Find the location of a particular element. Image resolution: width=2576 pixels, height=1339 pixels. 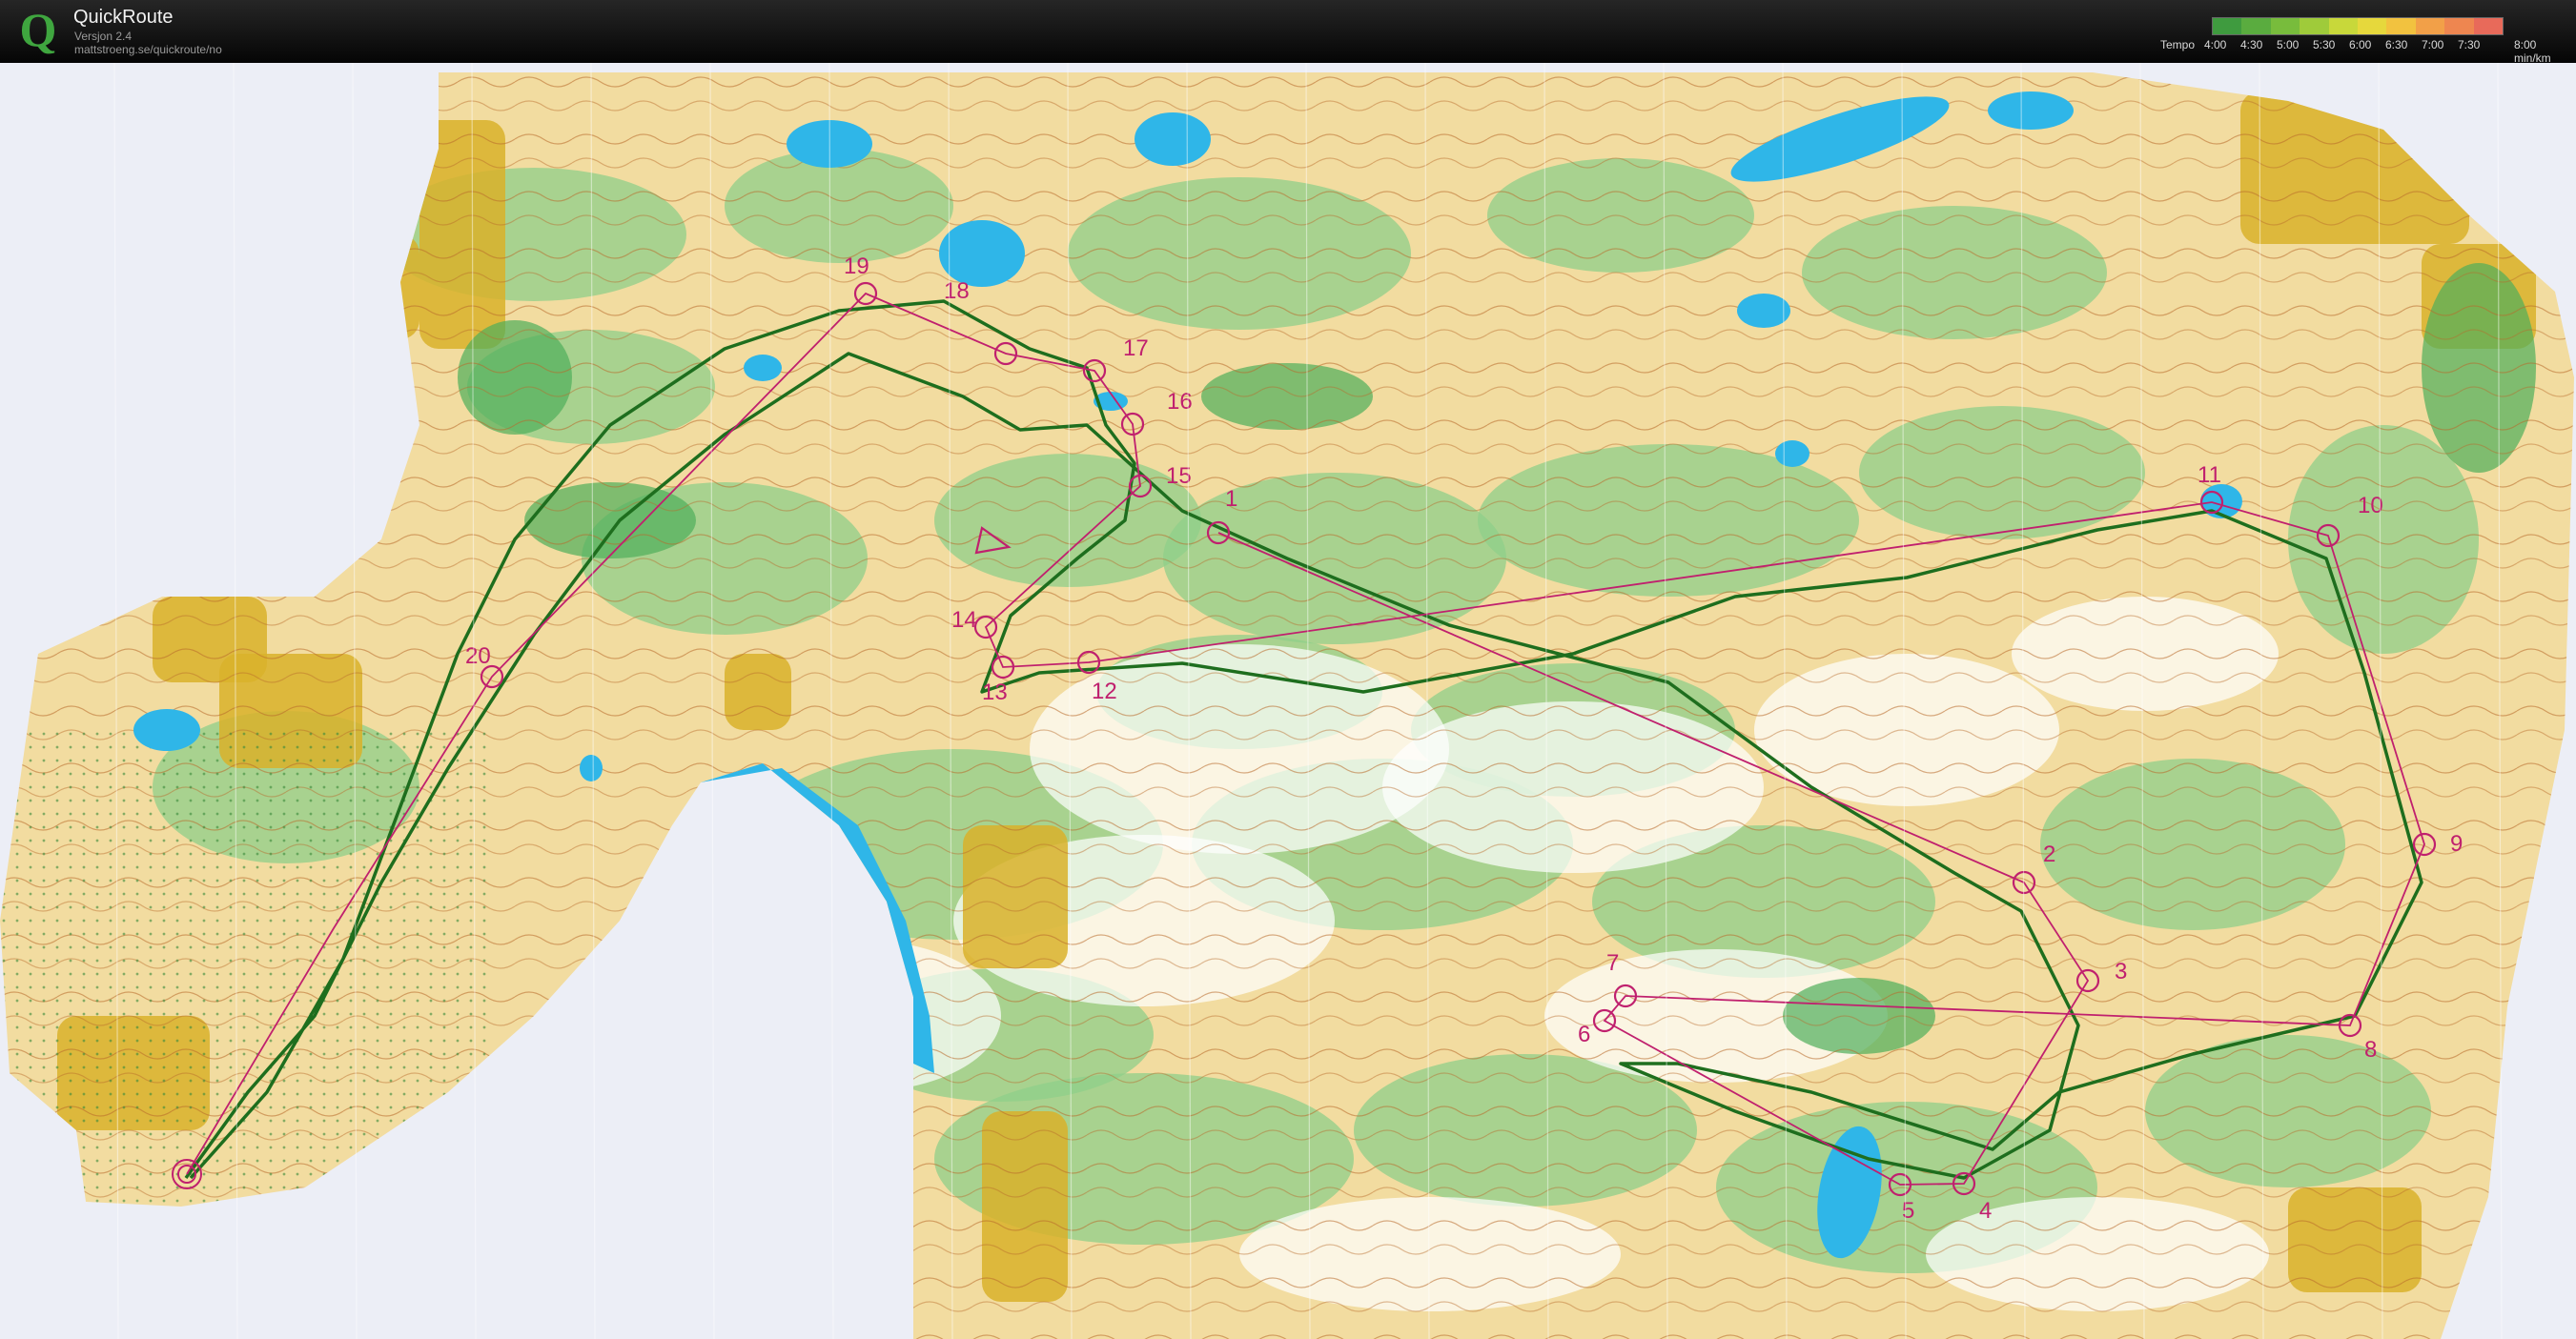

control-number: 16 is located at coordinates (1180, 402).